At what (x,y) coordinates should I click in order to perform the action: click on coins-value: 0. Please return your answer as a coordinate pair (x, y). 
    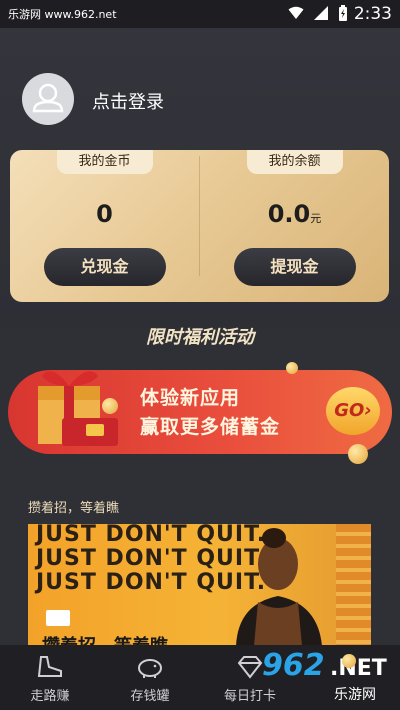
    Looking at the image, I should click on (104, 214).